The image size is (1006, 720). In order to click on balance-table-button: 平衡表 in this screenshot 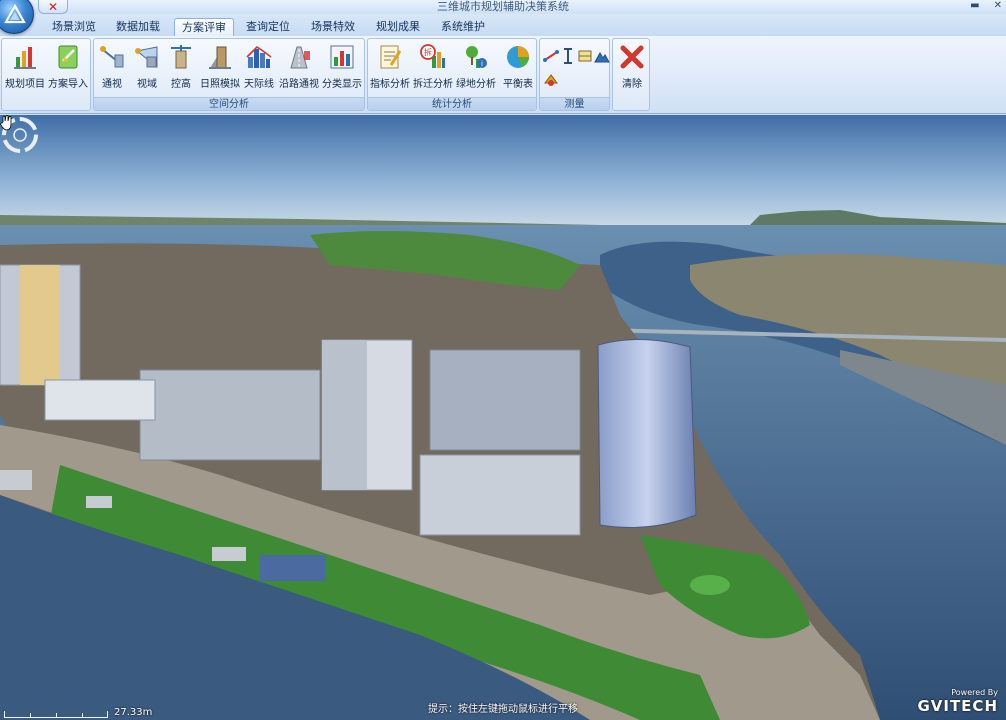, I will do `click(518, 67)`.